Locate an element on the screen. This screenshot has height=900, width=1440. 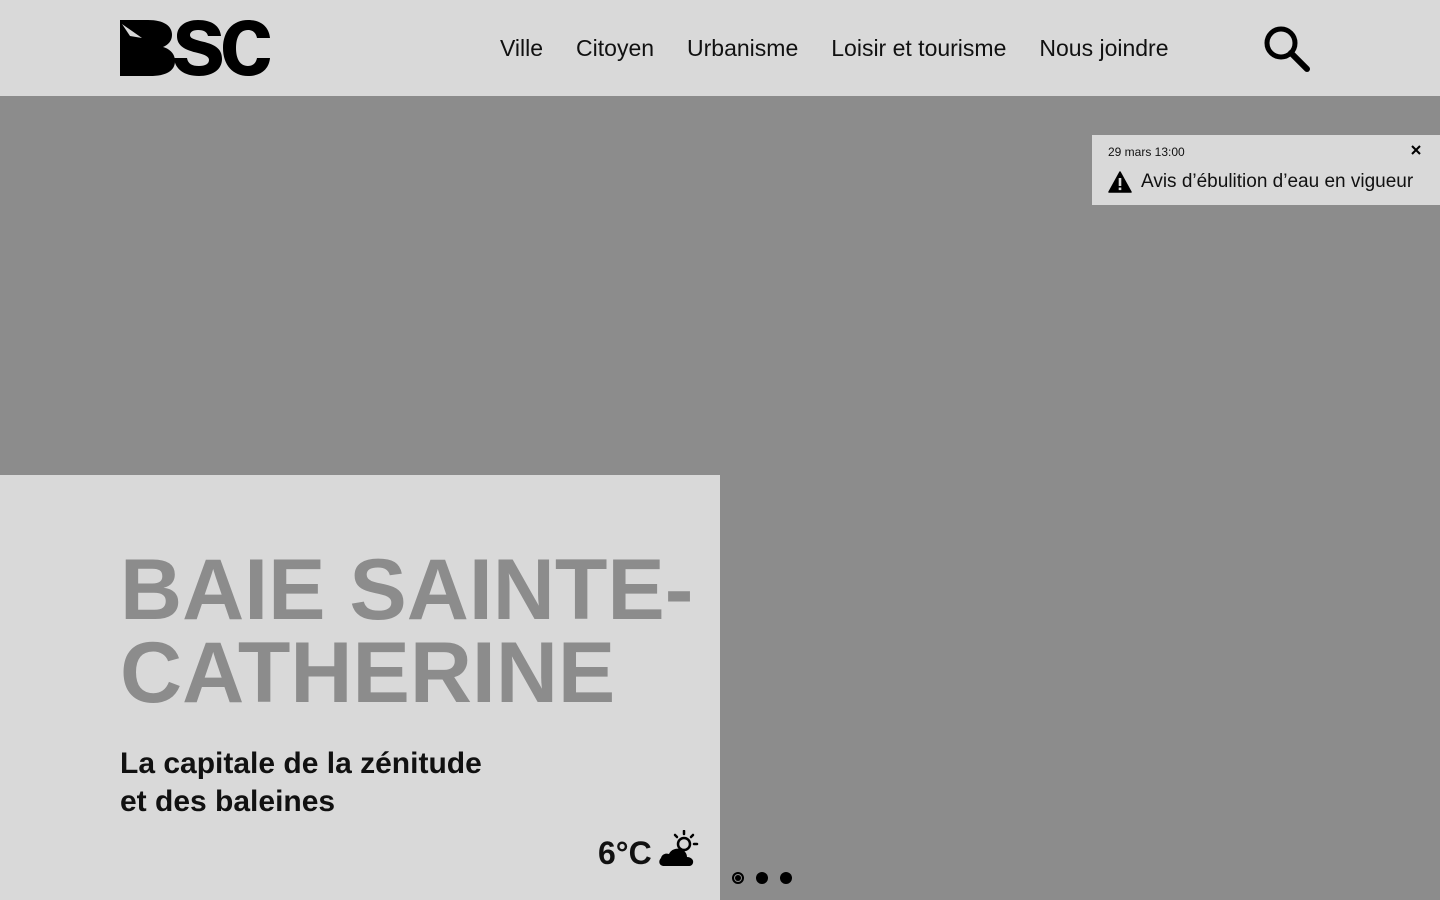
close-icon is located at coordinates (1416, 150).